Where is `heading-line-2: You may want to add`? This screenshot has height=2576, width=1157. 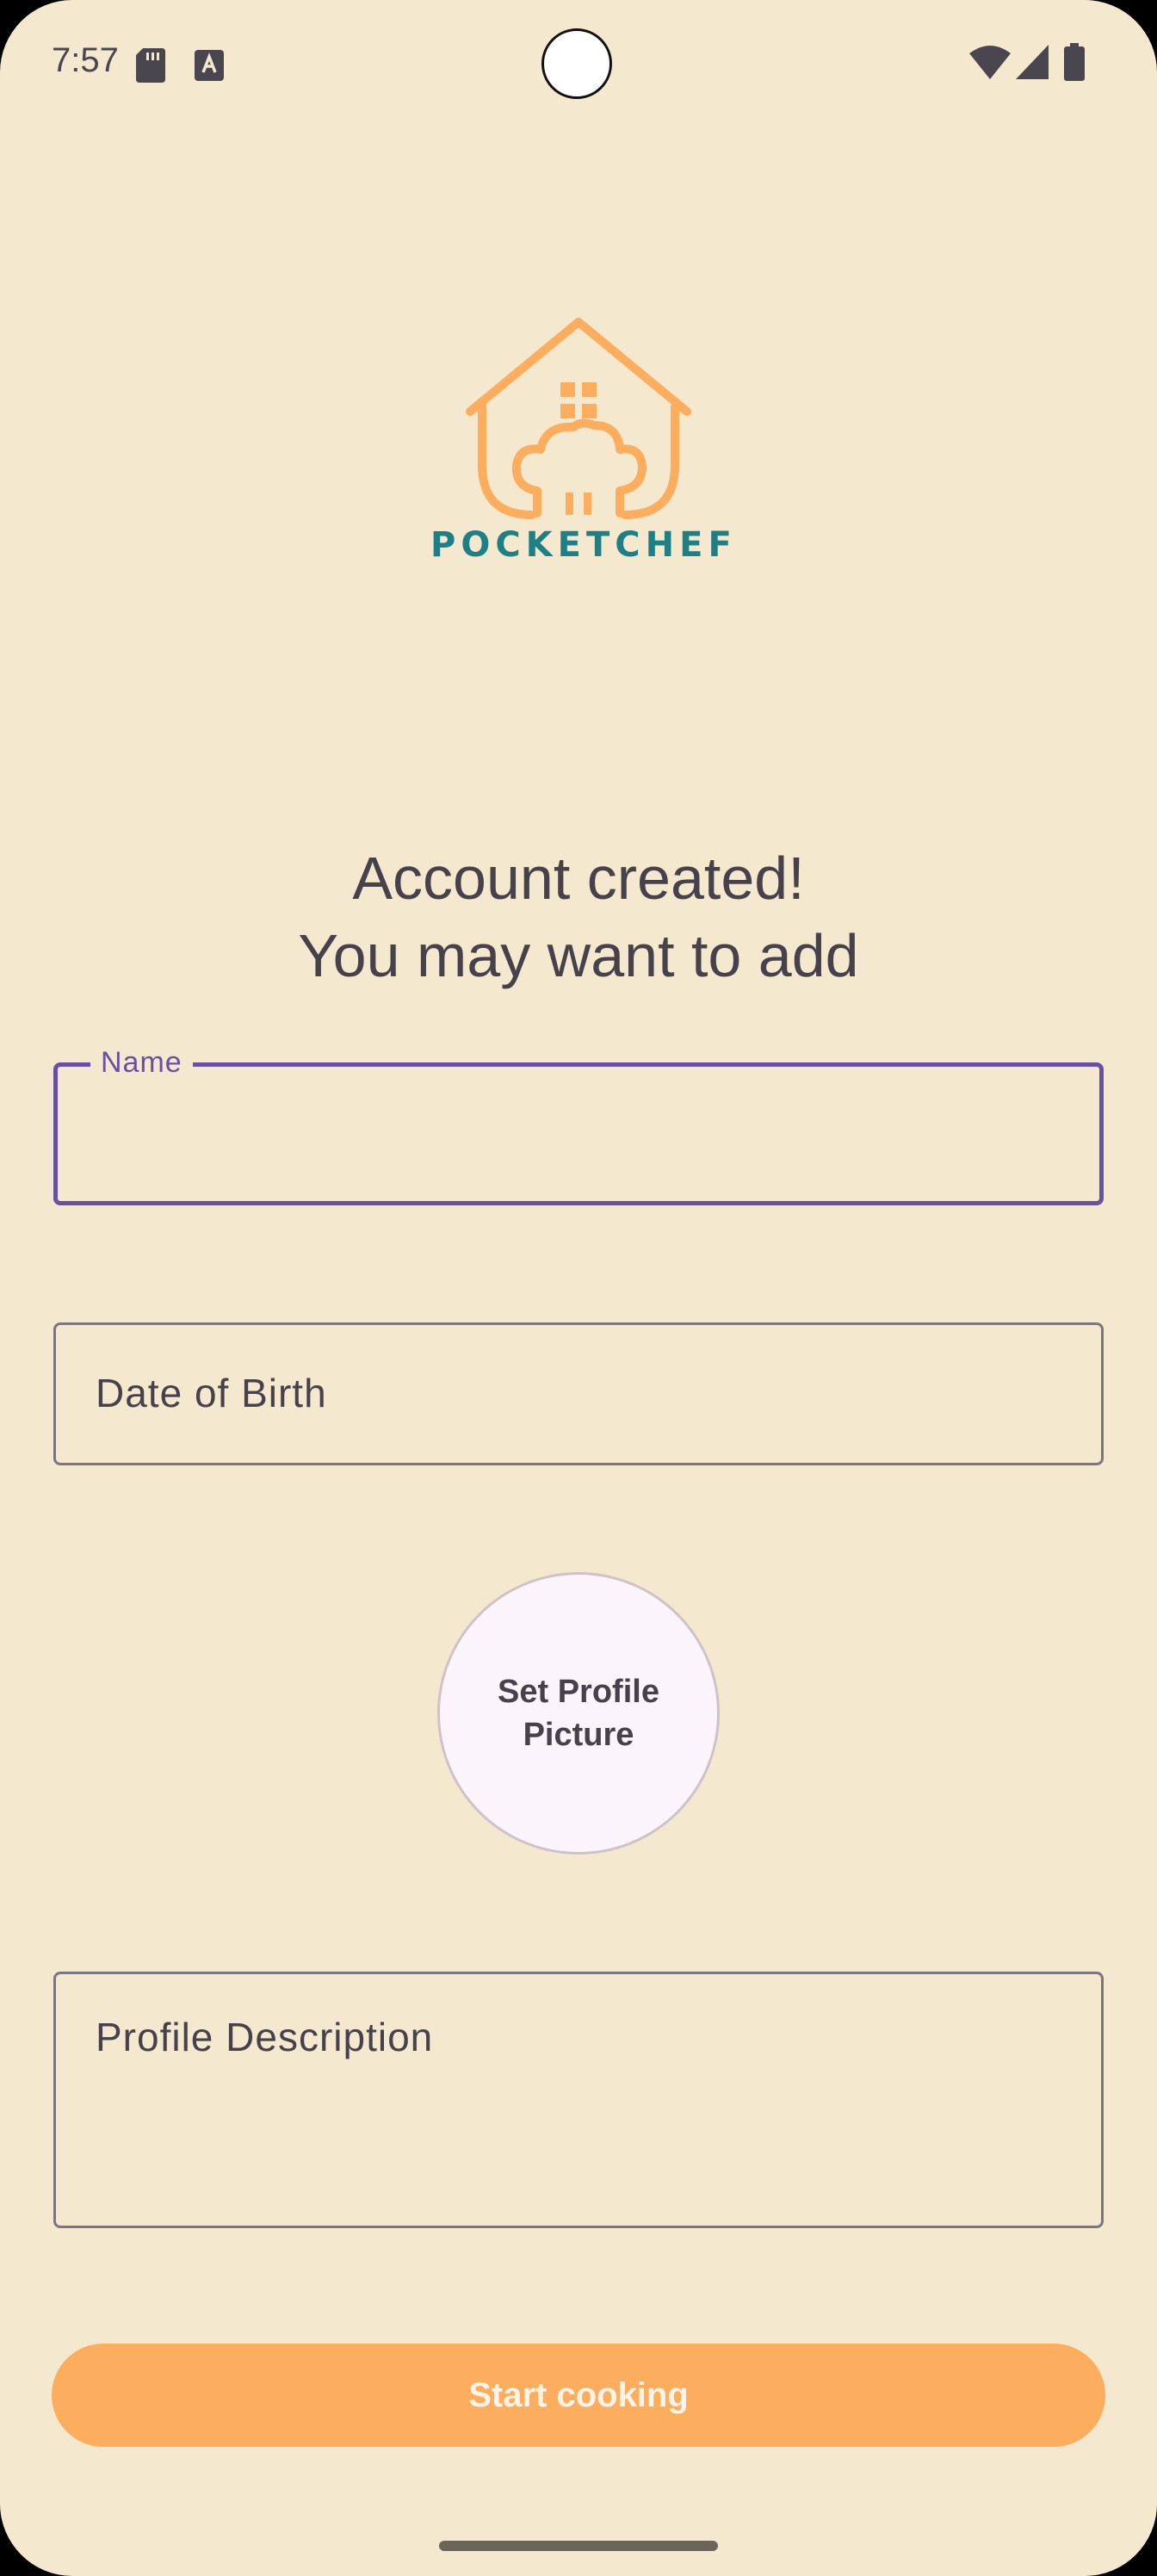
heading-line-2: You may want to add is located at coordinates (579, 955).